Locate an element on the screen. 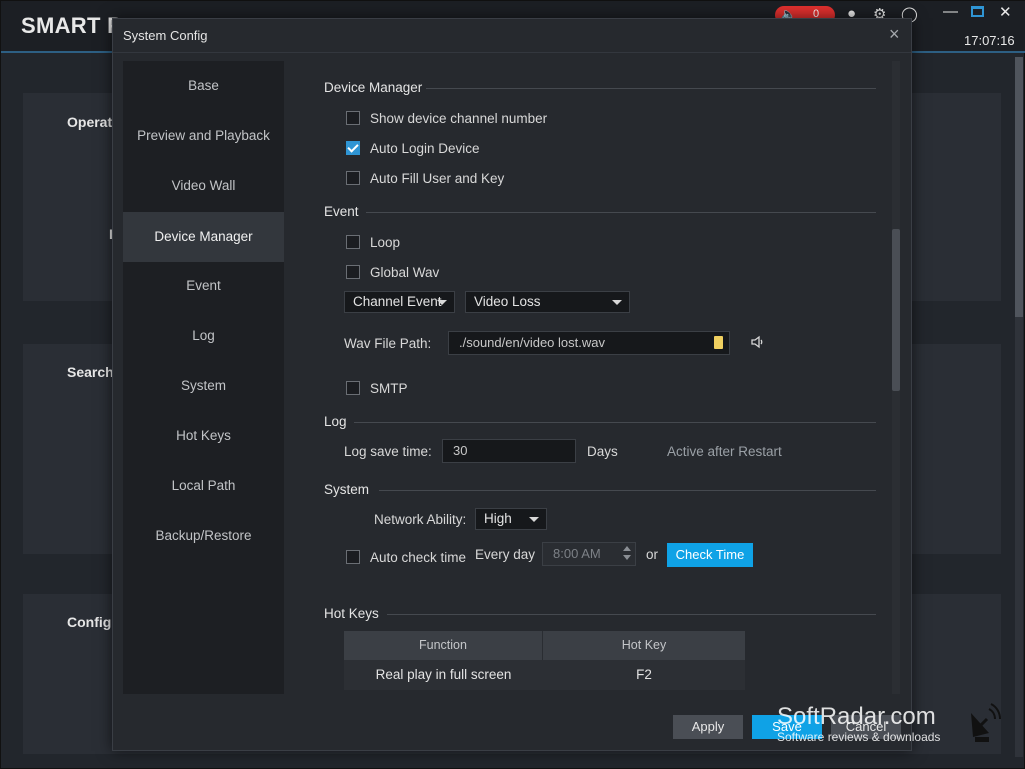 This screenshot has width=1025, height=769. checkbox-show-channel-number: Show device channel number is located at coordinates (446, 118).